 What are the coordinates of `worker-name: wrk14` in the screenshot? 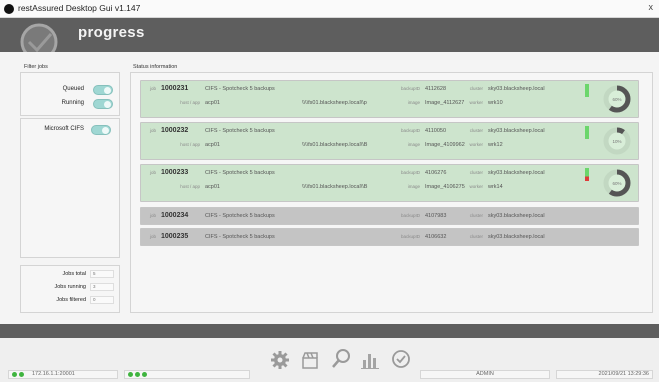 It's located at (495, 187).